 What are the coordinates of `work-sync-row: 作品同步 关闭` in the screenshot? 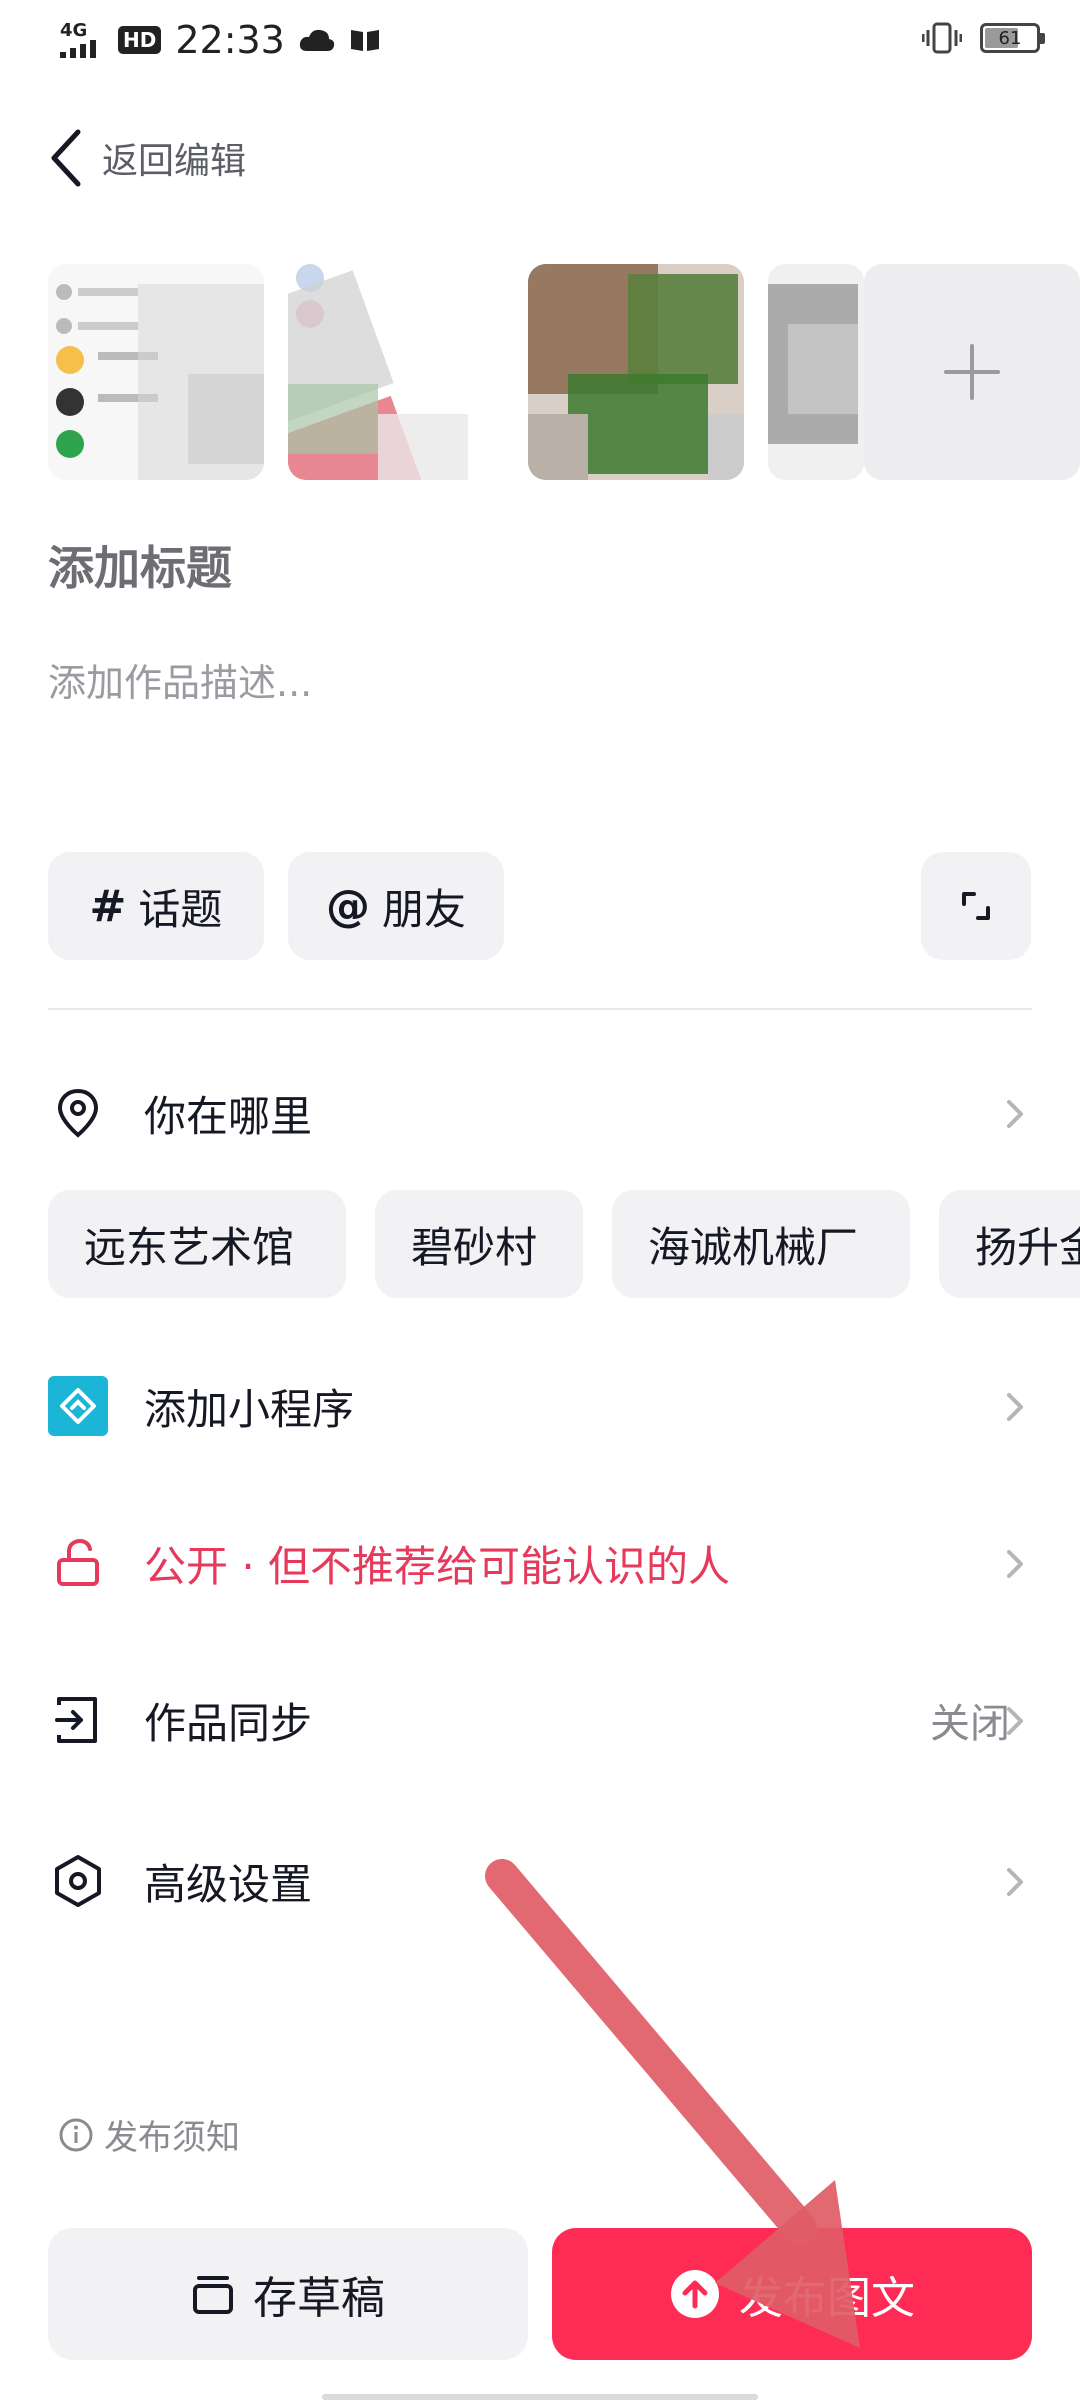 It's located at (540, 1720).